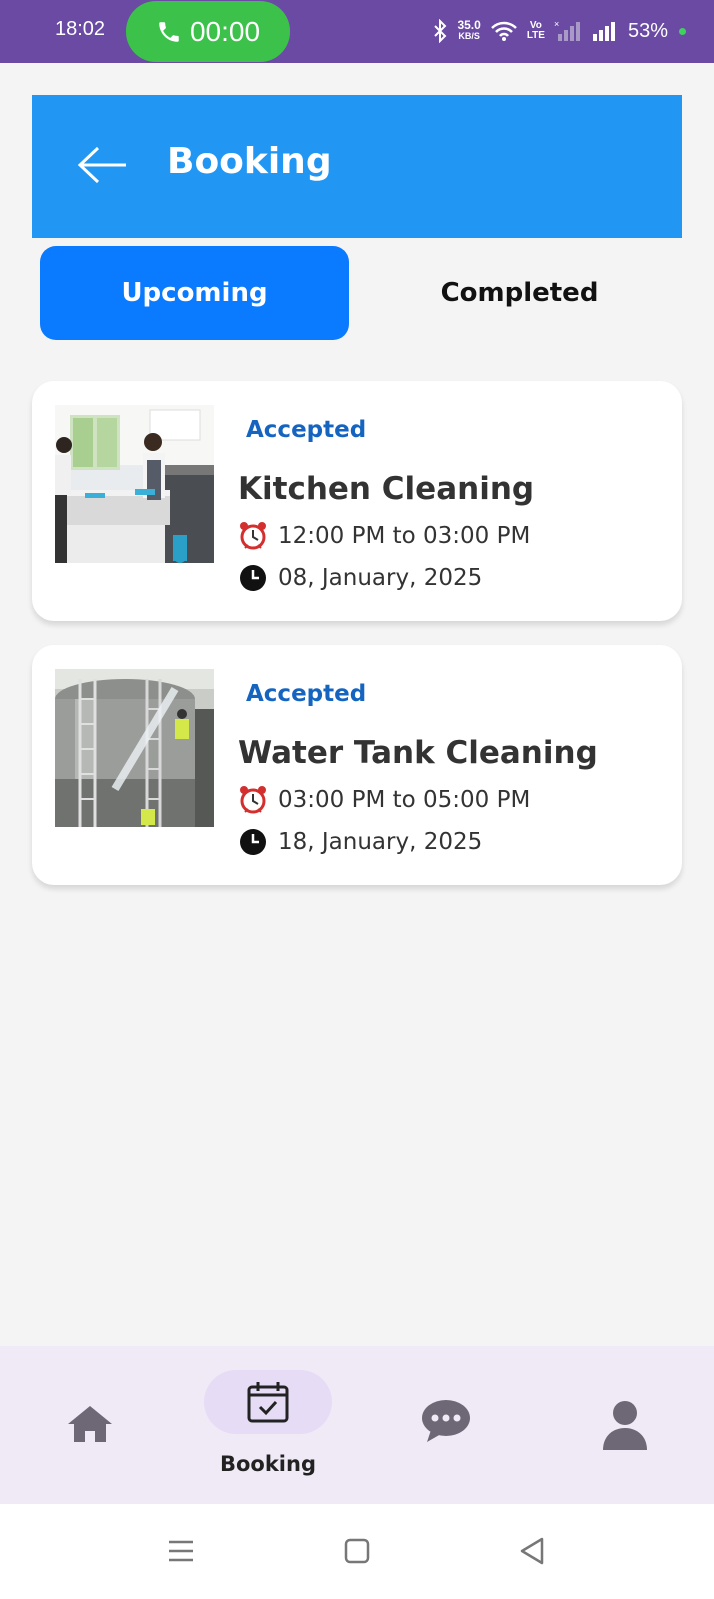 The image size is (714, 1599). I want to click on booking-date-row: 18, January, 2025, so click(360, 842).